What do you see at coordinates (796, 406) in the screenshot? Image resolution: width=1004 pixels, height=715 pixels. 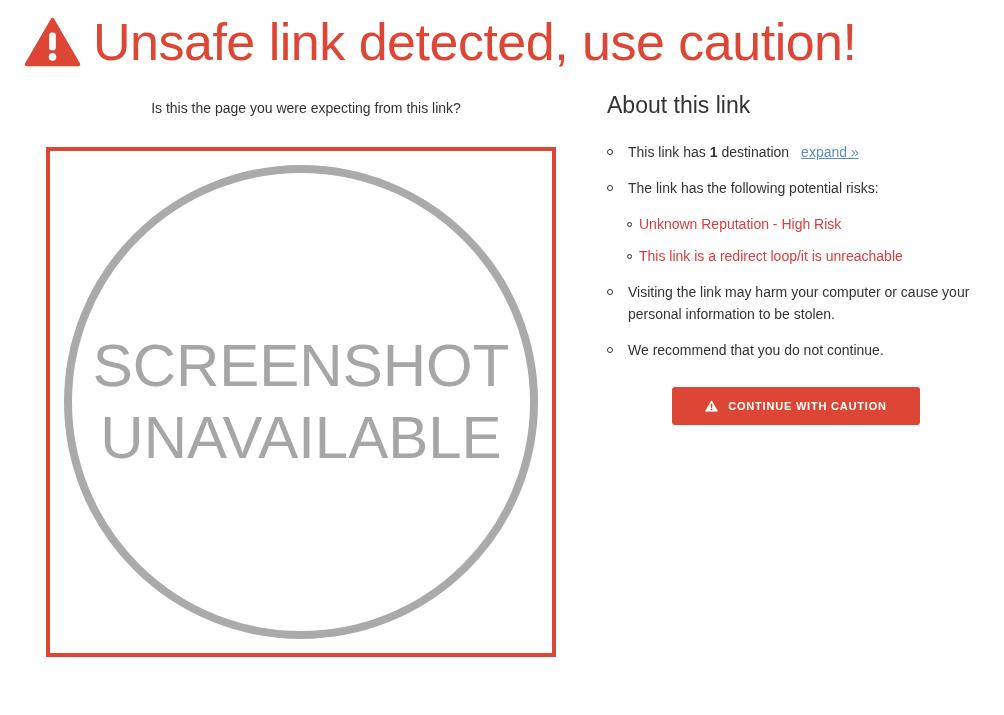 I see `continue-button: CONTINUE WITH CAUTION` at bounding box center [796, 406].